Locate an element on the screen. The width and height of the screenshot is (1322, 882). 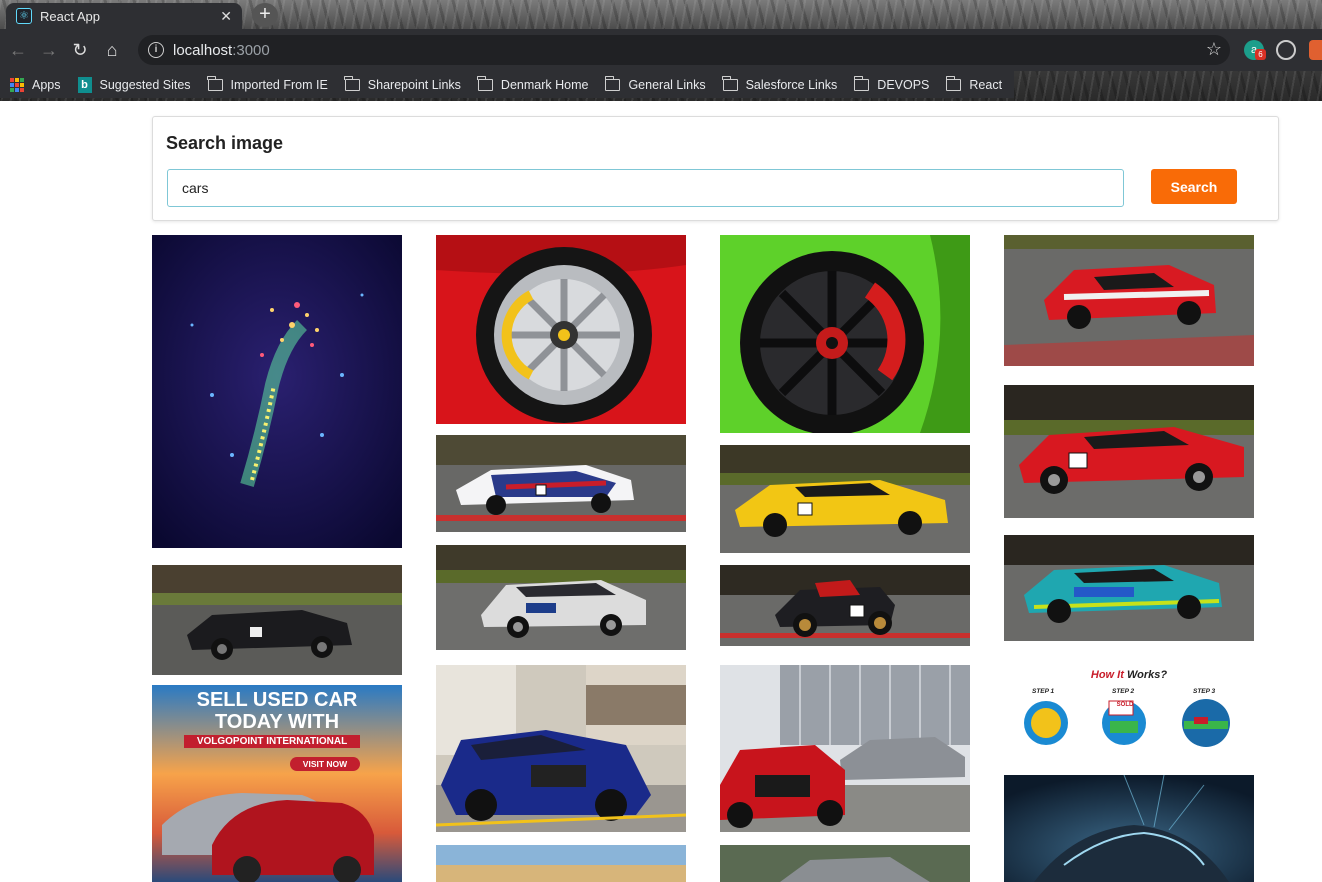
home-icon: ⌂ is located at coordinates (112, 50).